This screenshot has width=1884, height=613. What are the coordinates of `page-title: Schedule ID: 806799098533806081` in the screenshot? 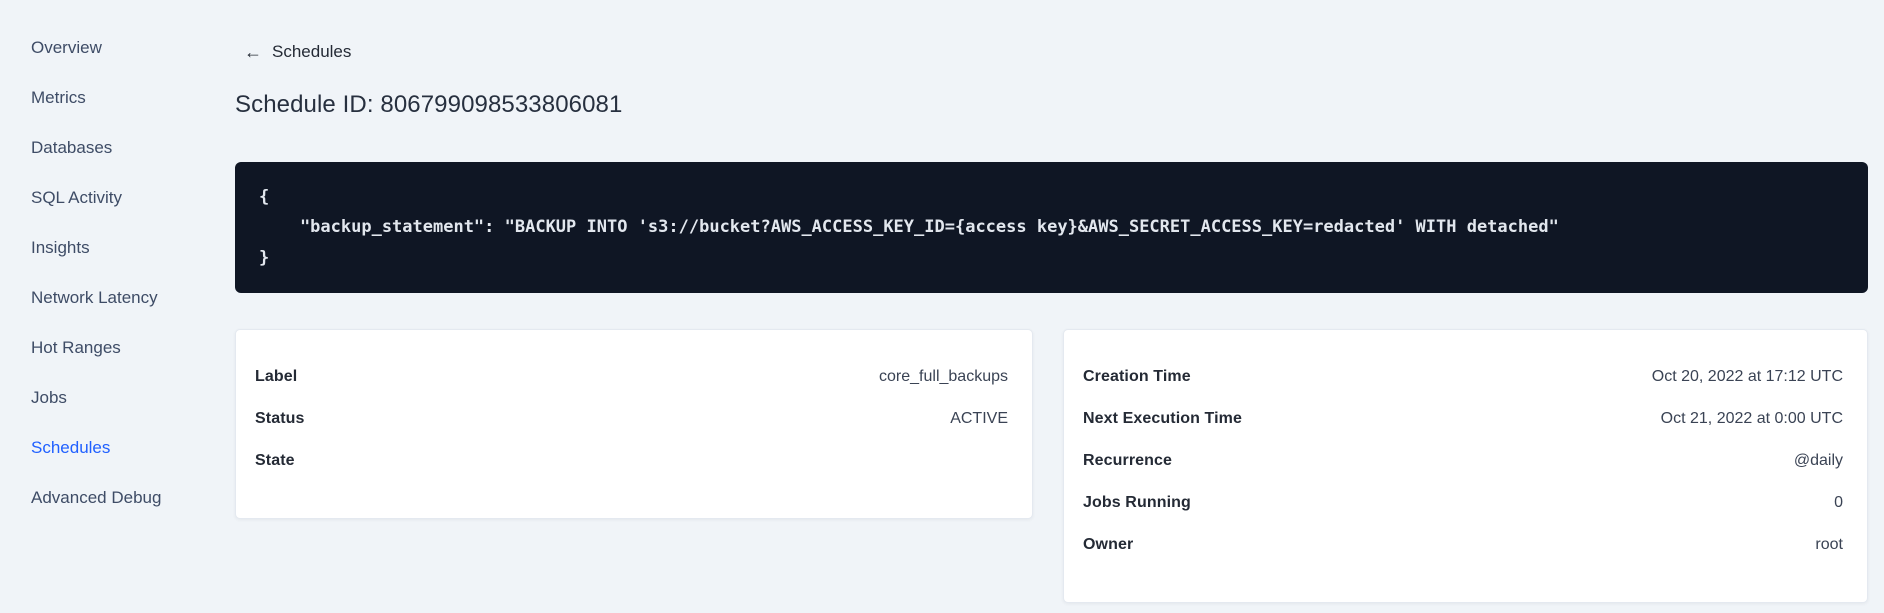 It's located at (429, 104).